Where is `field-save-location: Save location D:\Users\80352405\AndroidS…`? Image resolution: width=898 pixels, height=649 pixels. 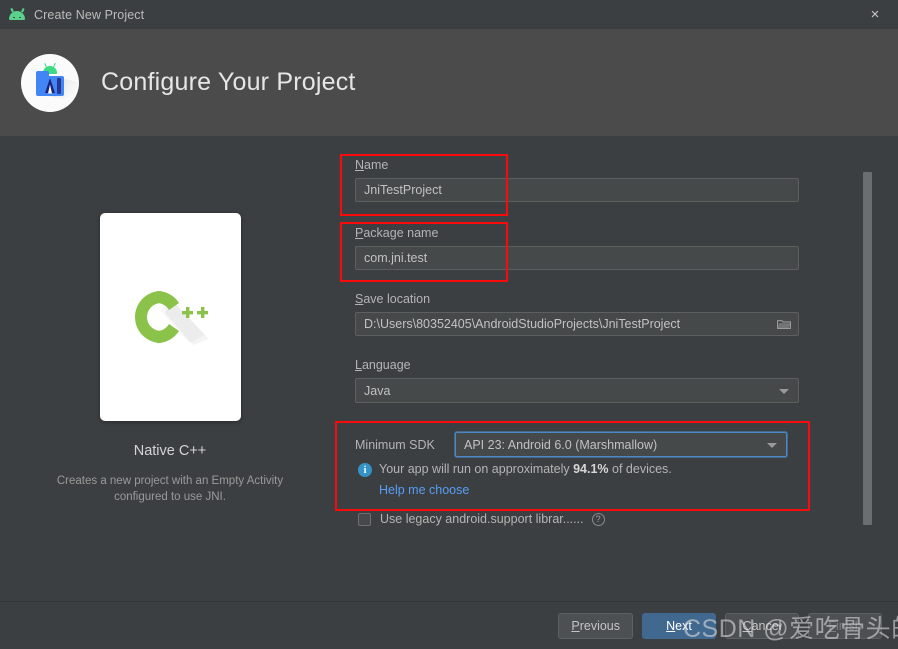 field-save-location: Save location D:\Users\80352405\AndroidS… is located at coordinates (577, 314).